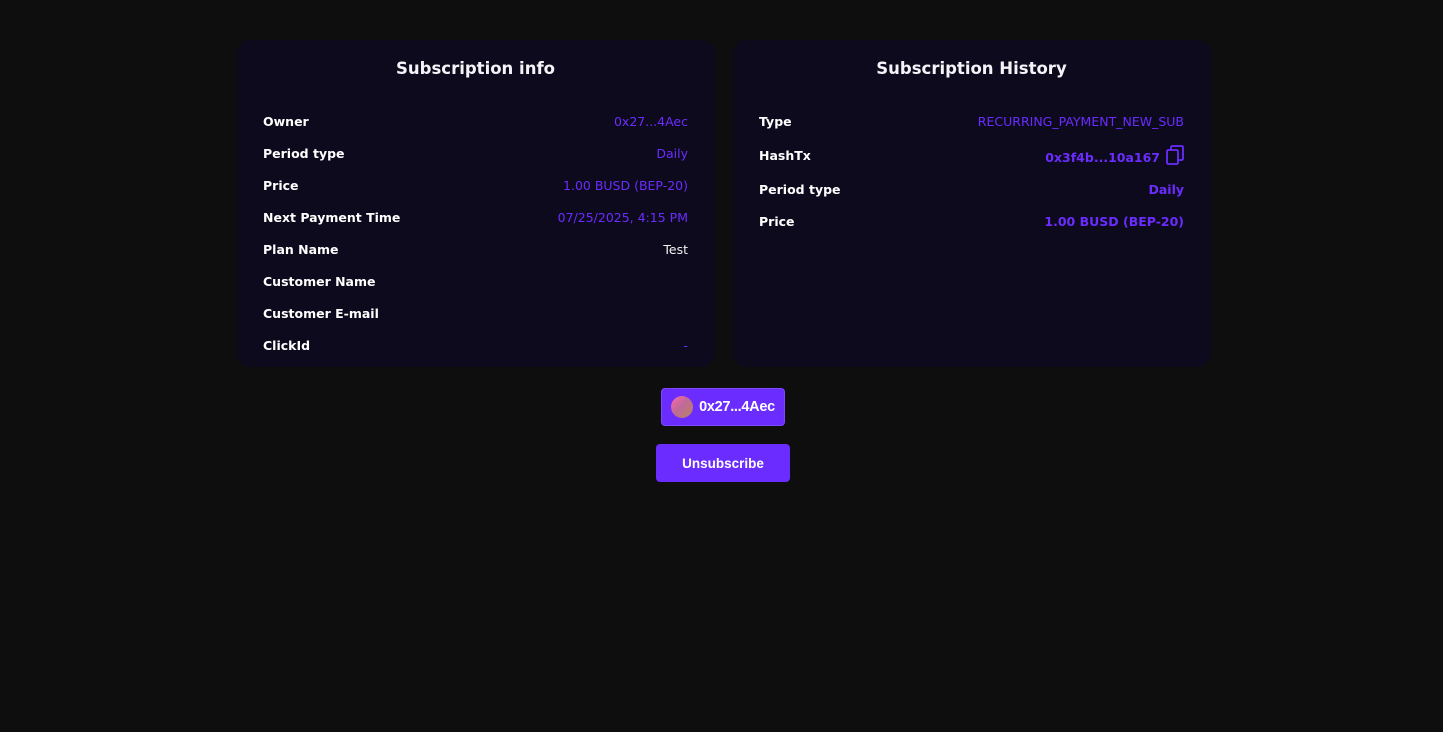 This screenshot has height=732, width=1443. I want to click on info-row-period-type: Period type Daily, so click(475, 153).